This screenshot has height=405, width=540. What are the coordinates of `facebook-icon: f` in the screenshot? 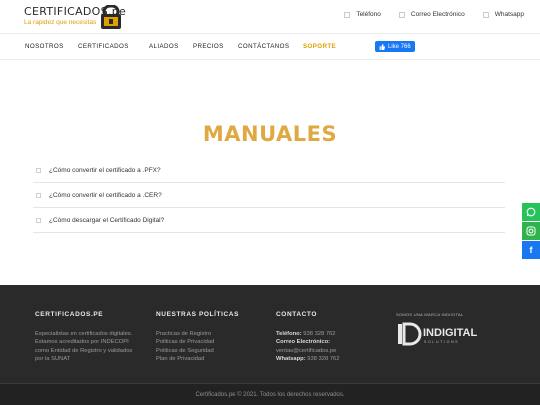 It's located at (531, 250).